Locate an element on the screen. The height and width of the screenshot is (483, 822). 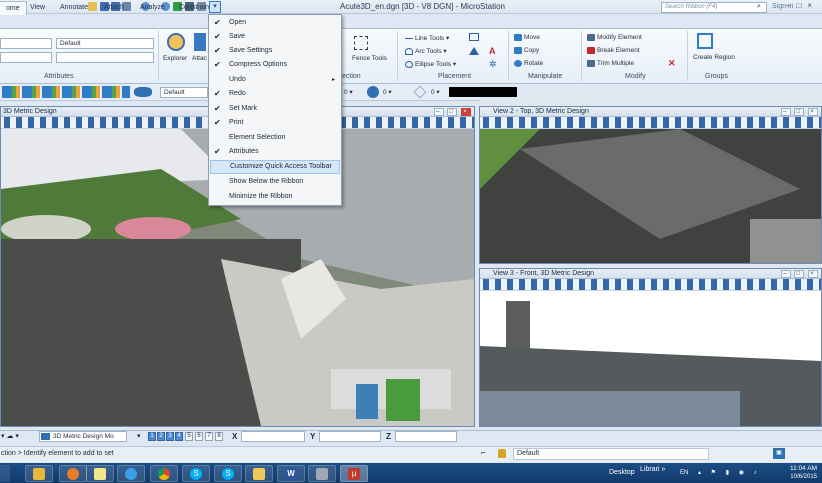
taskbar-app-ie is located at coordinates (131, 473).